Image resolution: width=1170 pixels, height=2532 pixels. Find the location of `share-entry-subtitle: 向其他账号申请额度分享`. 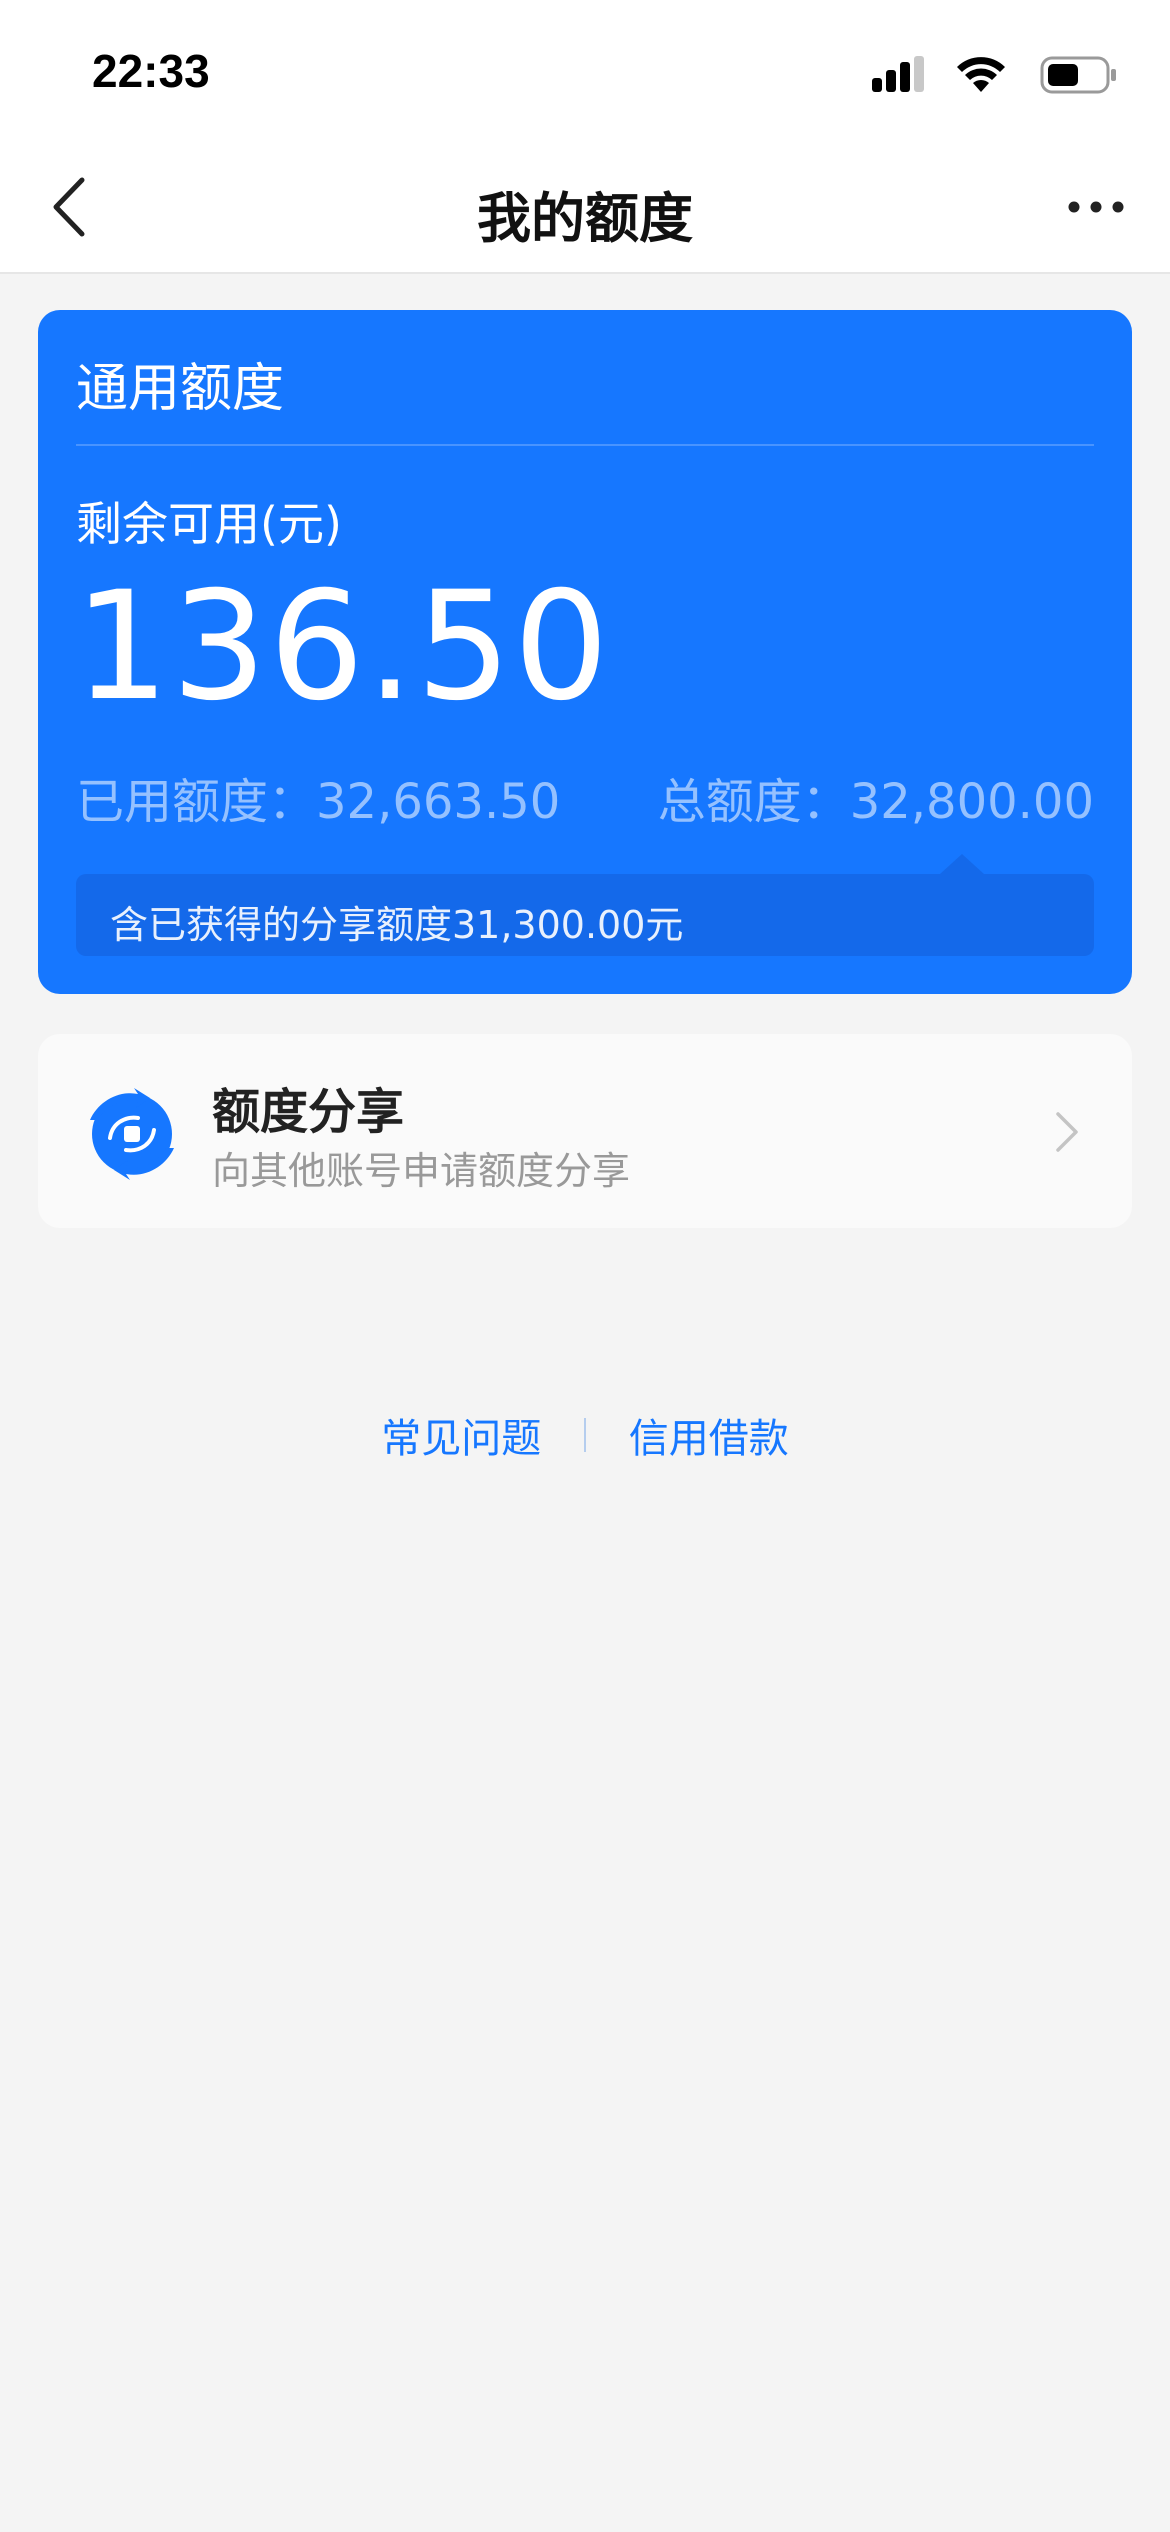

share-entry-subtitle: 向其他账号申请额度分享 is located at coordinates (421, 1171).